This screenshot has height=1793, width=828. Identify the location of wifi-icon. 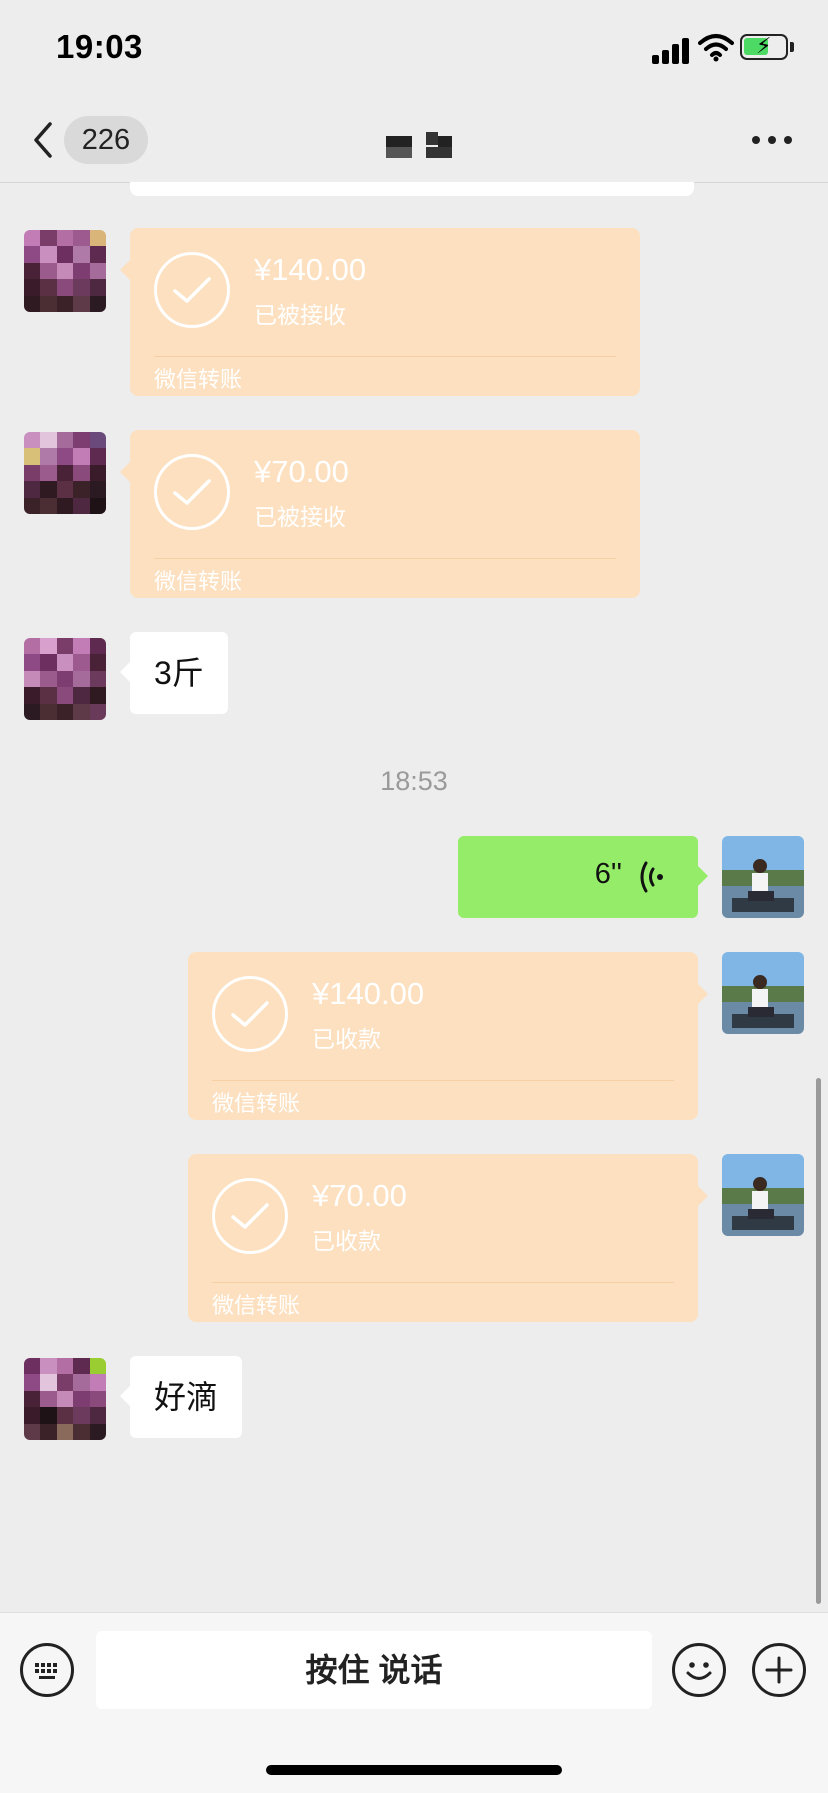
(716, 48).